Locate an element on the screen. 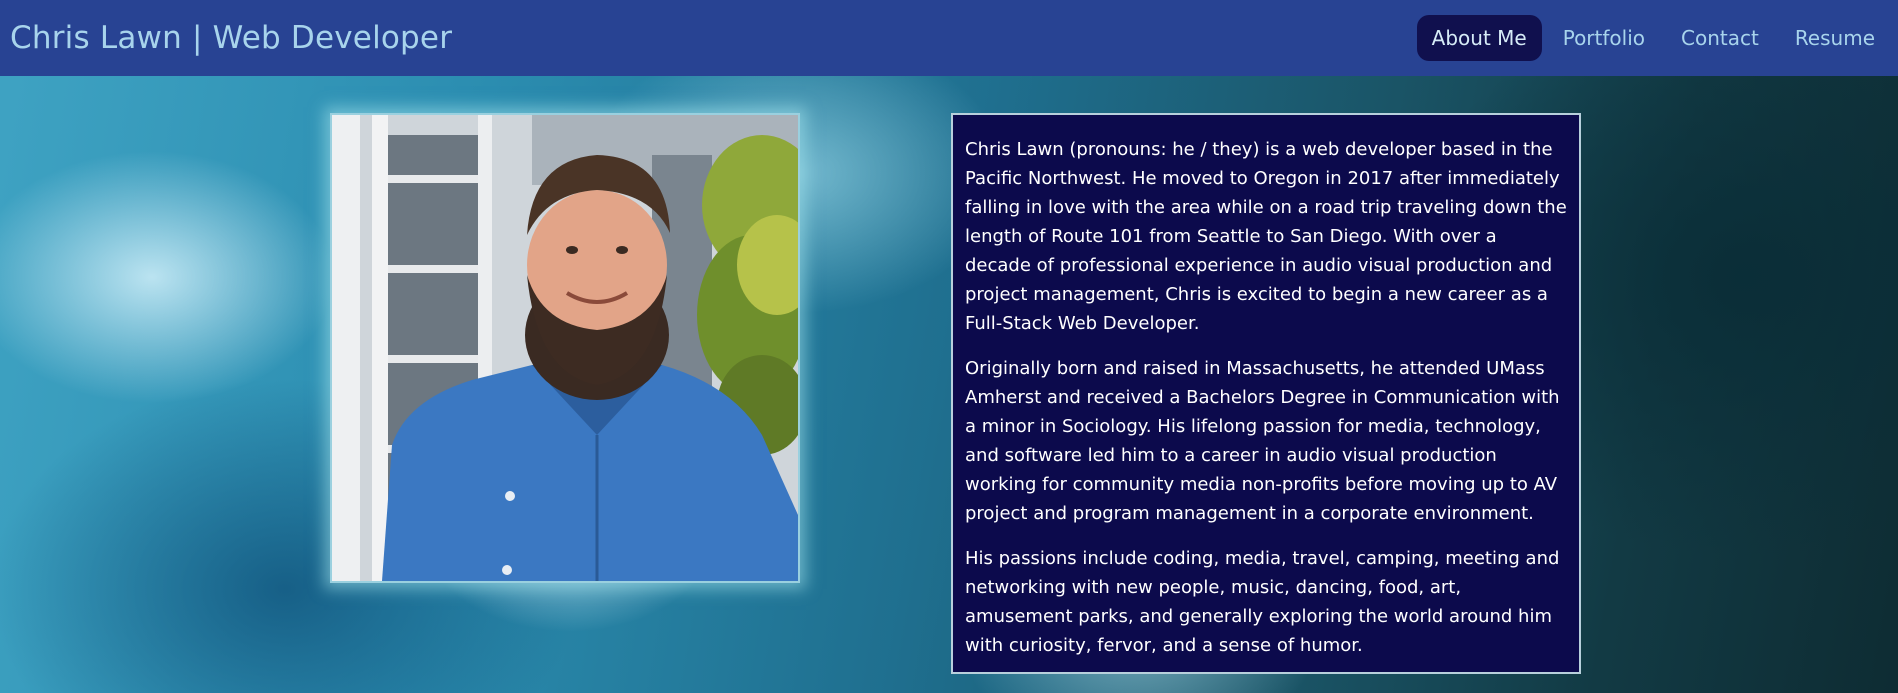 This screenshot has width=1898, height=693. nav-about-me: About Me is located at coordinates (1479, 38).